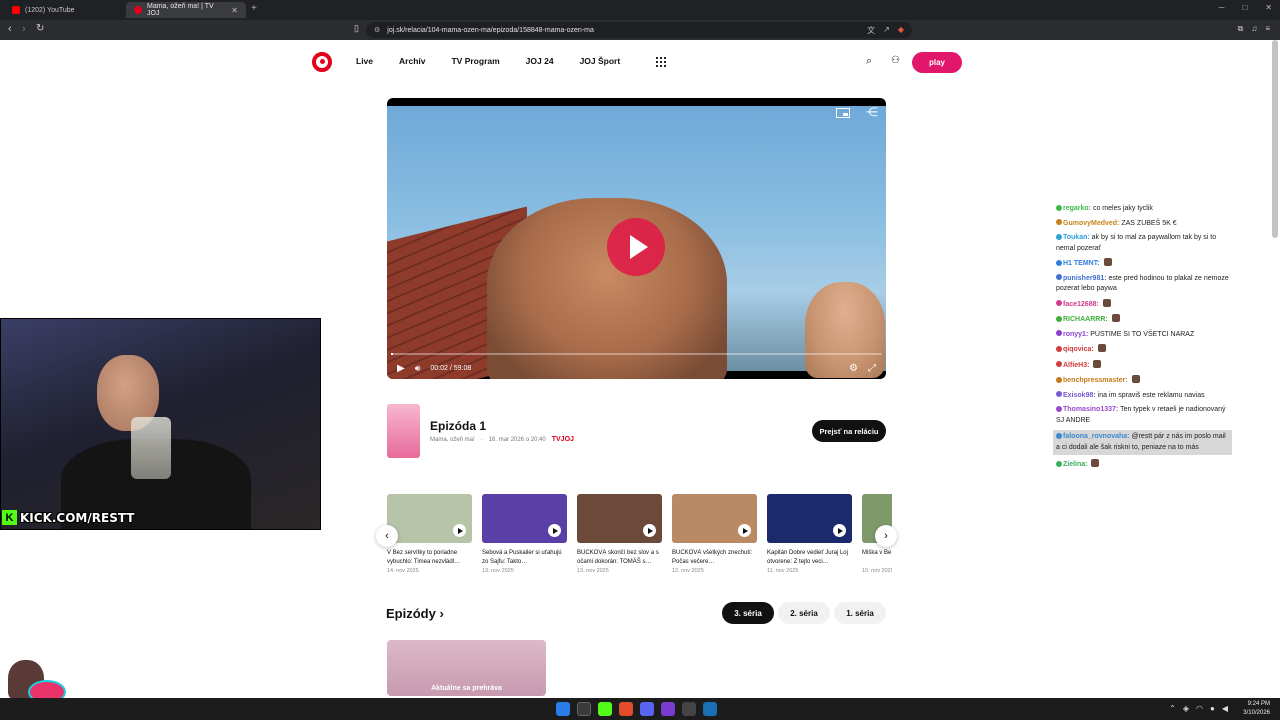 The image size is (1280, 720). I want to click on start-icon, so click(563, 709).